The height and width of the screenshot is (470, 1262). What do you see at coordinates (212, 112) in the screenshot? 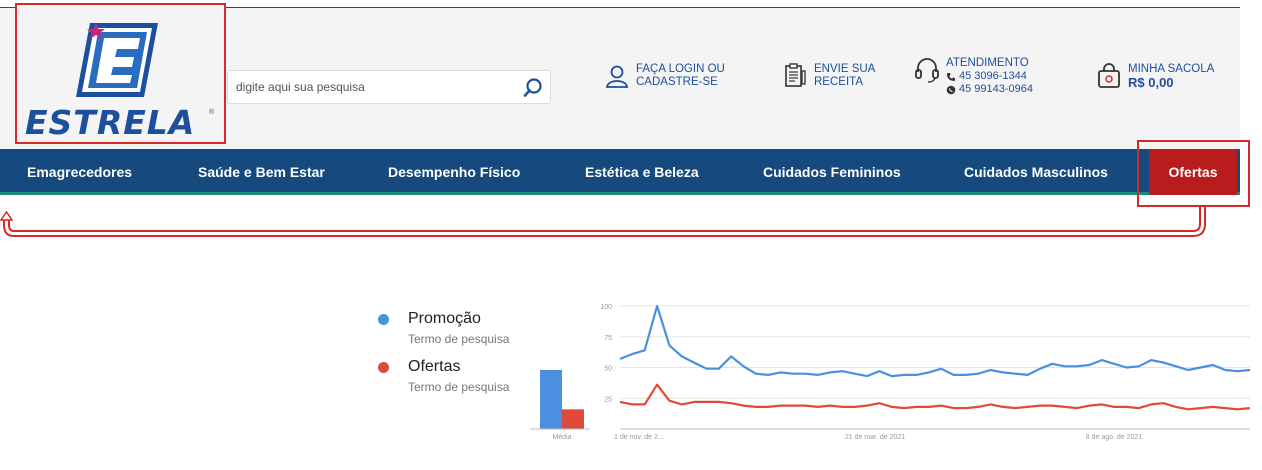
I see `logo-registered-mark: ®` at bounding box center [212, 112].